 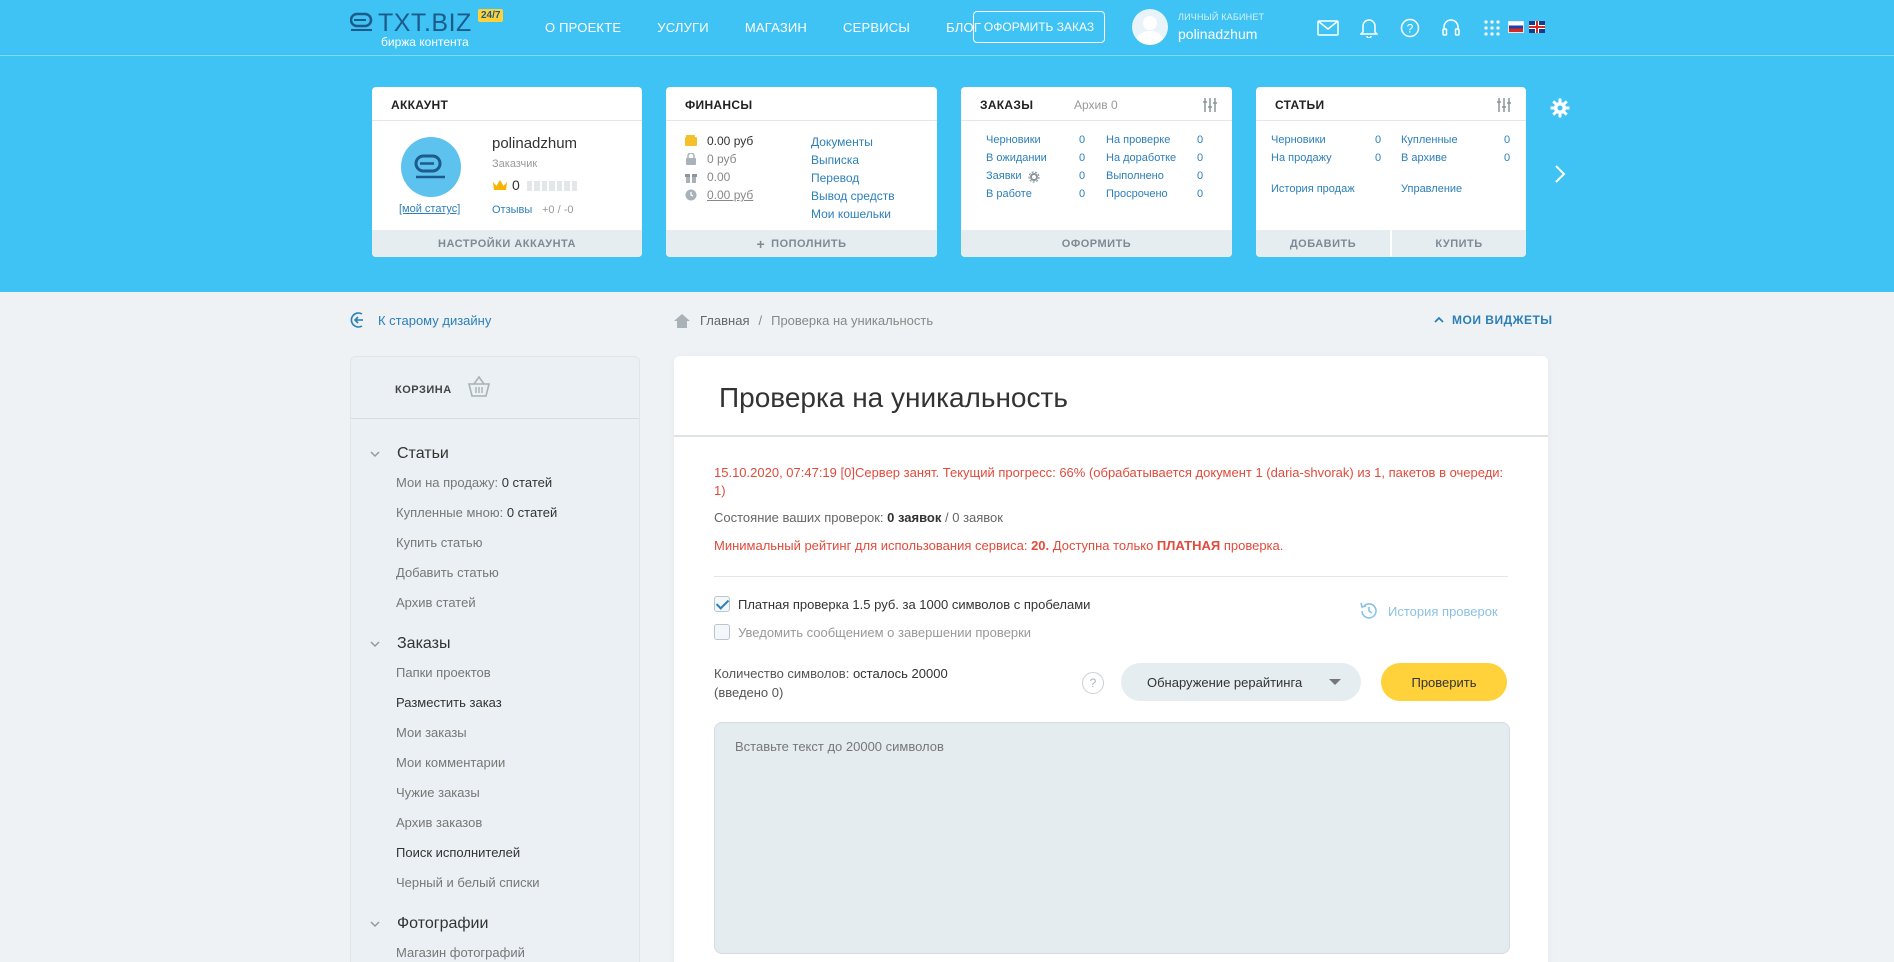 What do you see at coordinates (691, 140) in the screenshot?
I see `wallet-icon` at bounding box center [691, 140].